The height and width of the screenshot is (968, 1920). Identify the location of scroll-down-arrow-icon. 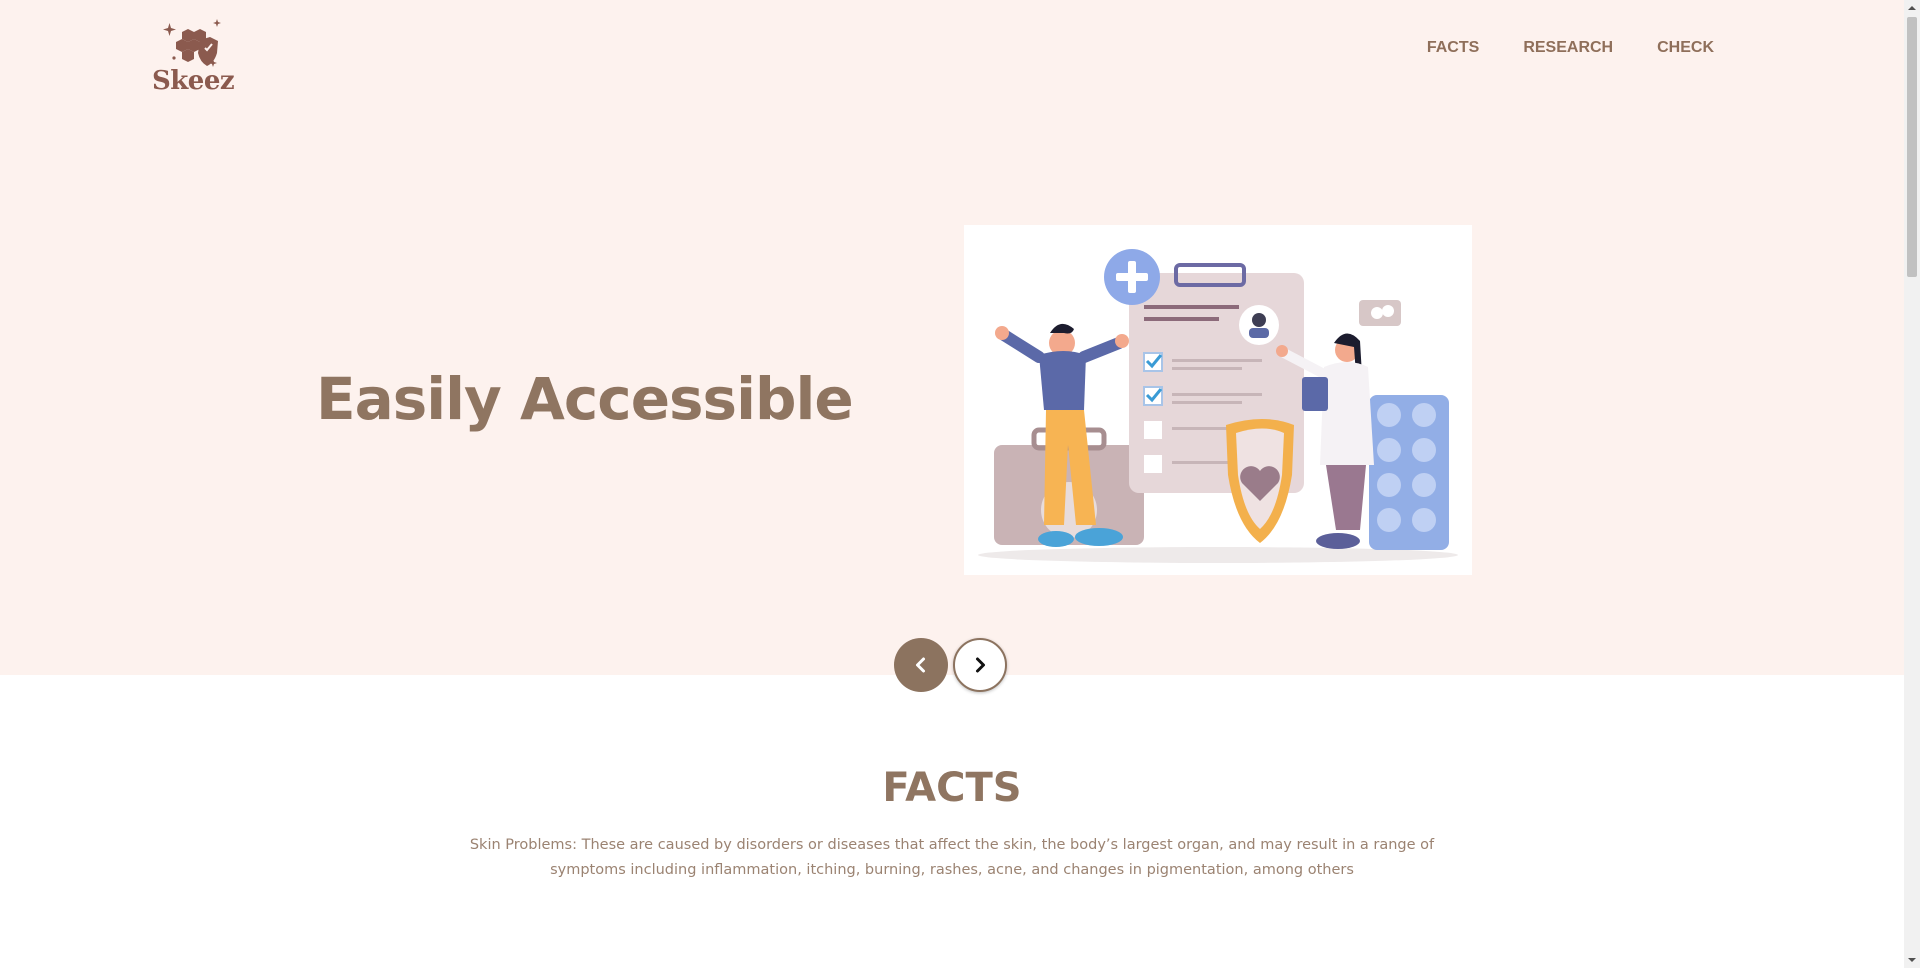
(1912, 960).